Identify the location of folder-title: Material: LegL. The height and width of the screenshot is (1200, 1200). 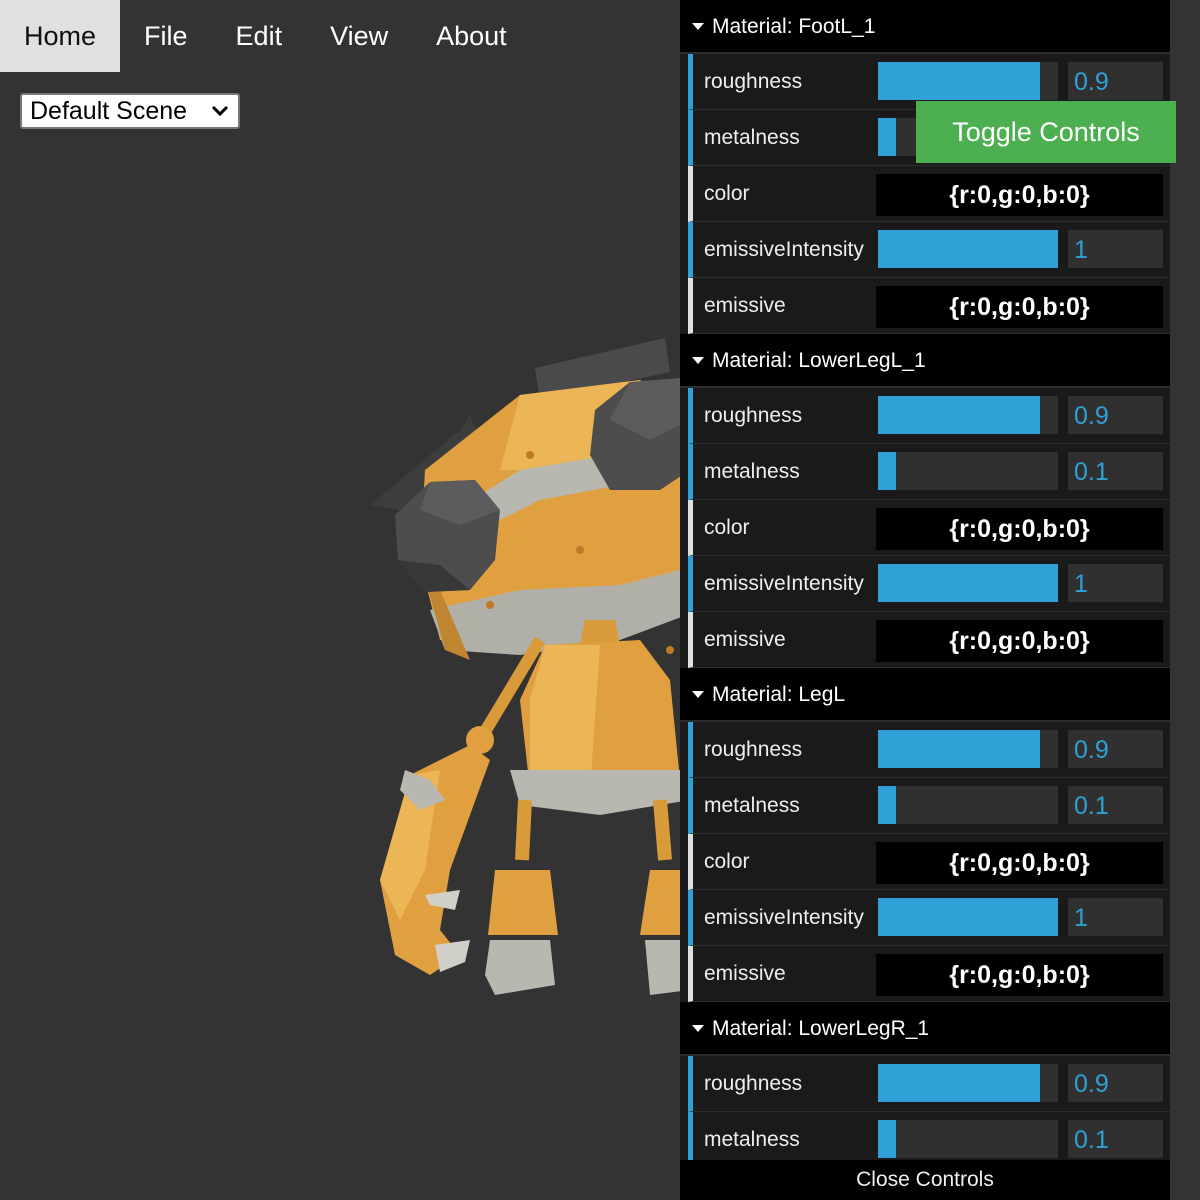
(925, 695).